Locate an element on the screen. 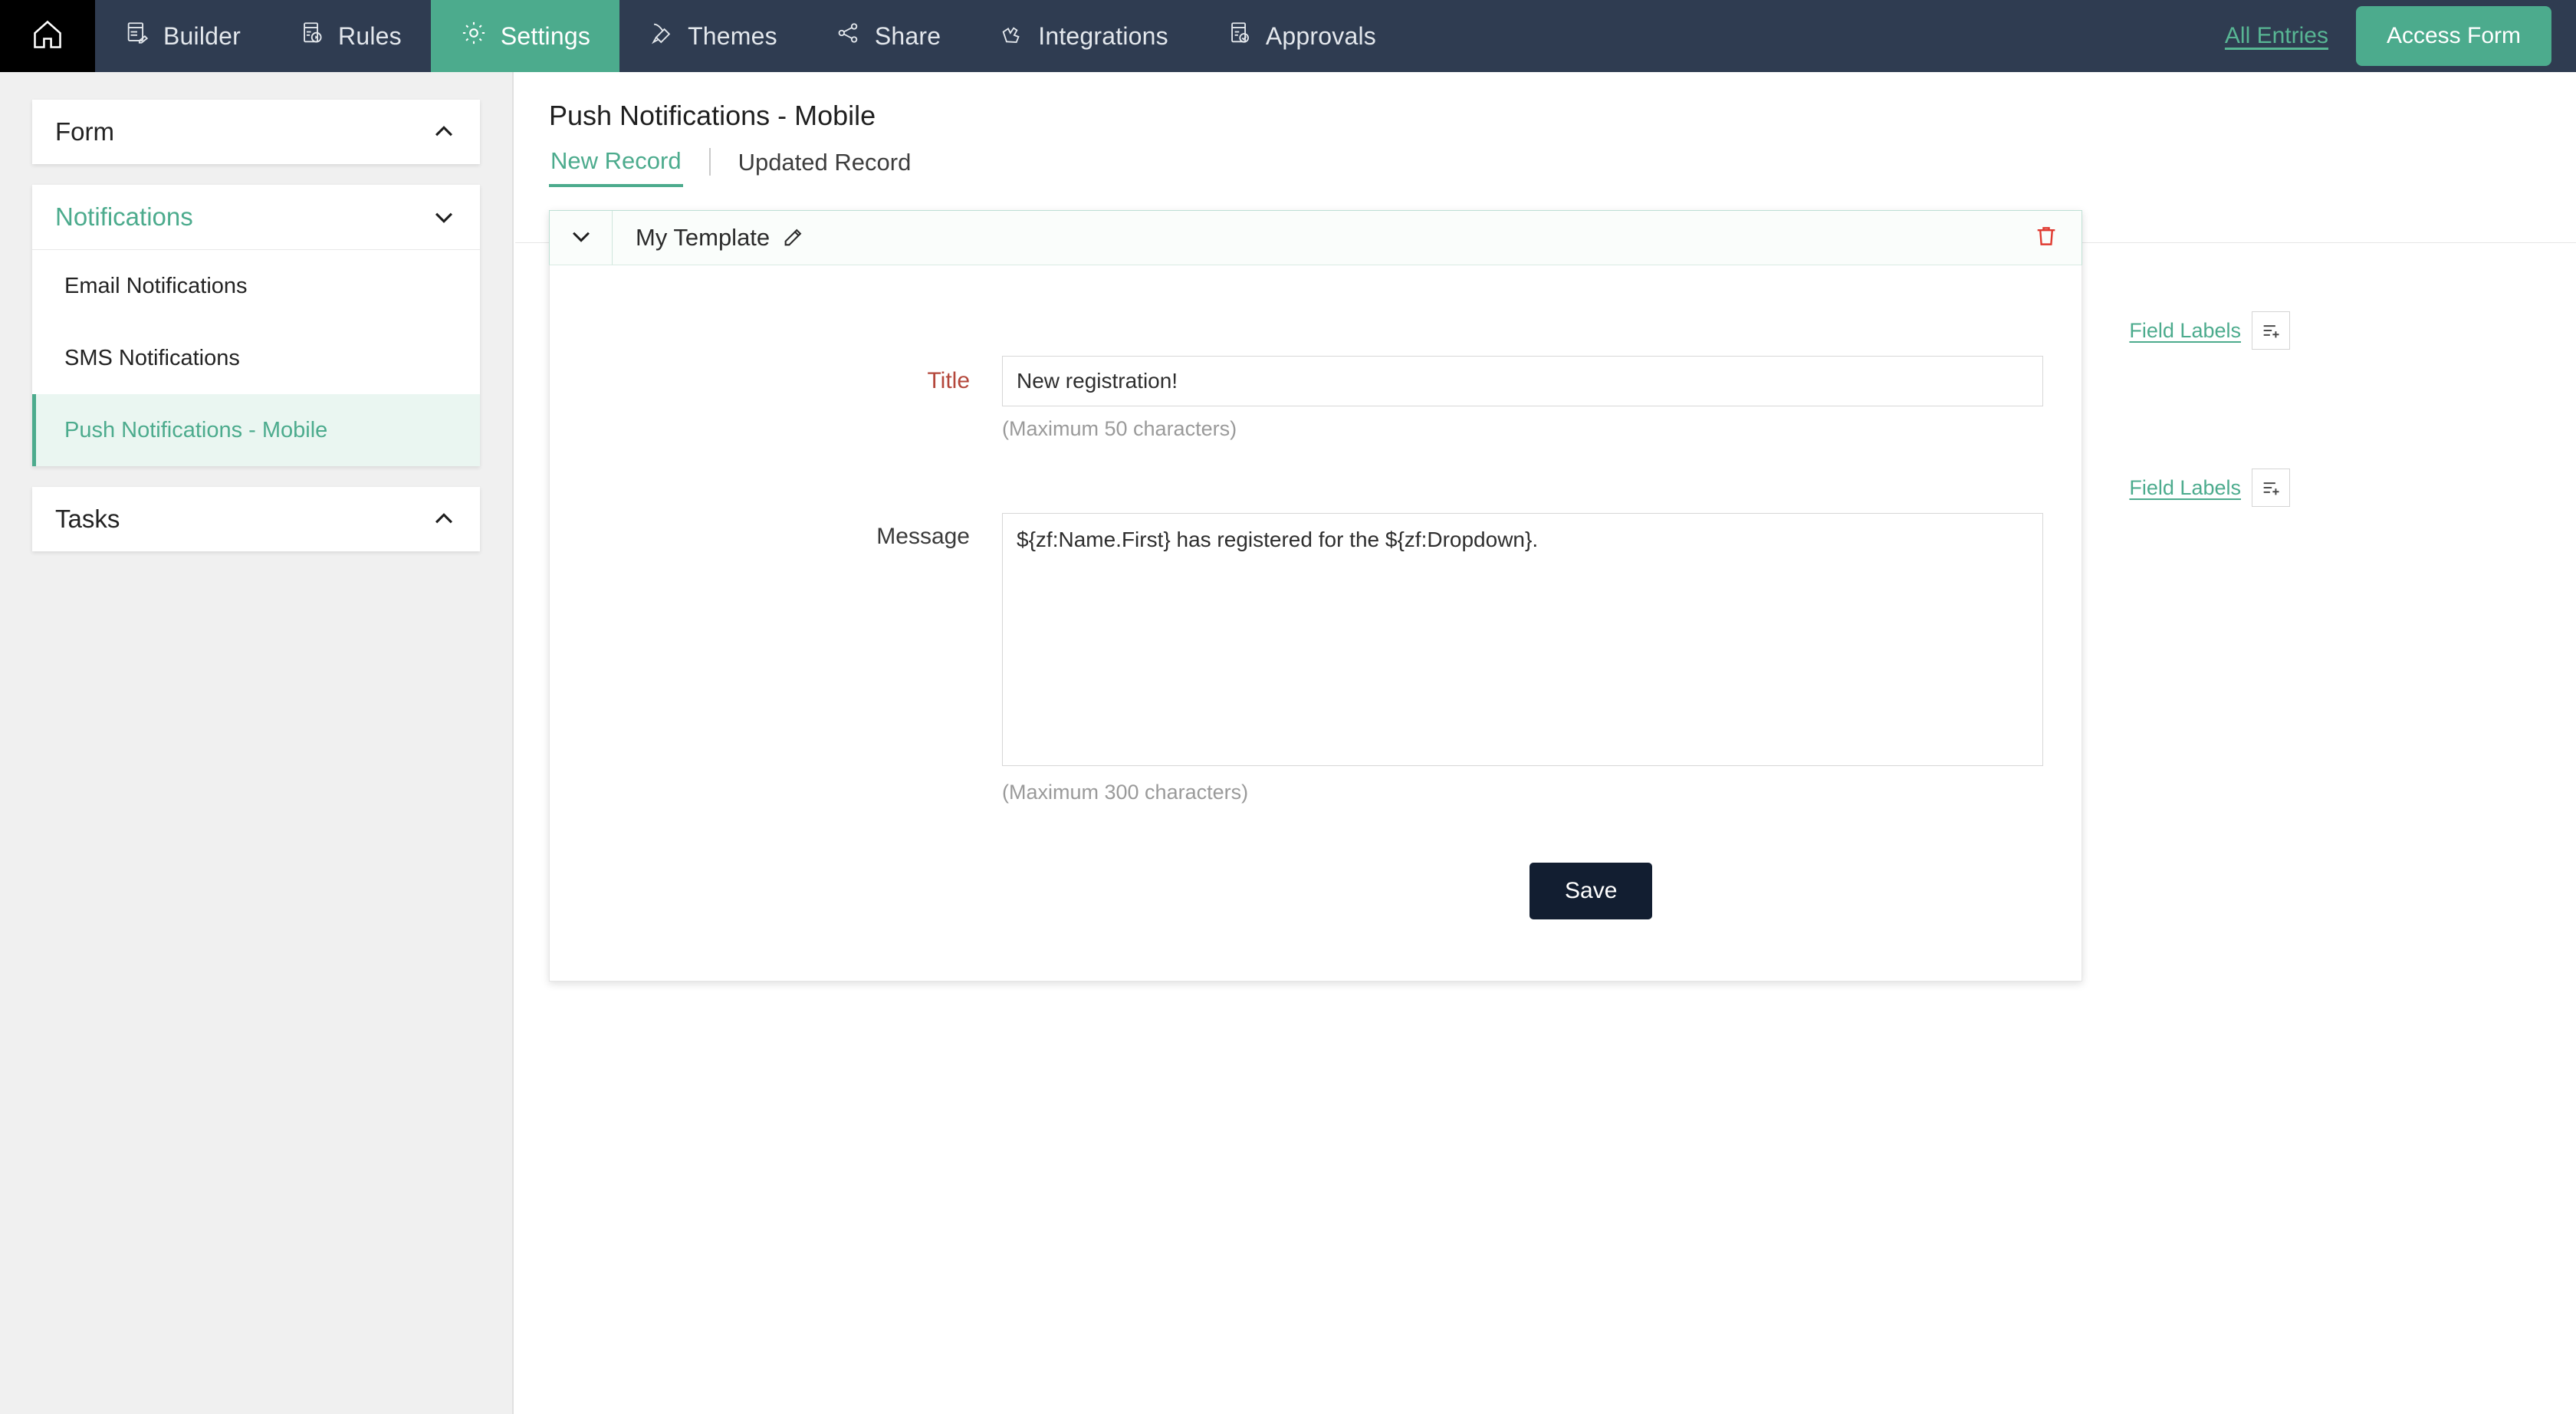 This screenshot has width=2576, height=1414. message-field-control: (Maximum 300 characters) is located at coordinates (1522, 658).